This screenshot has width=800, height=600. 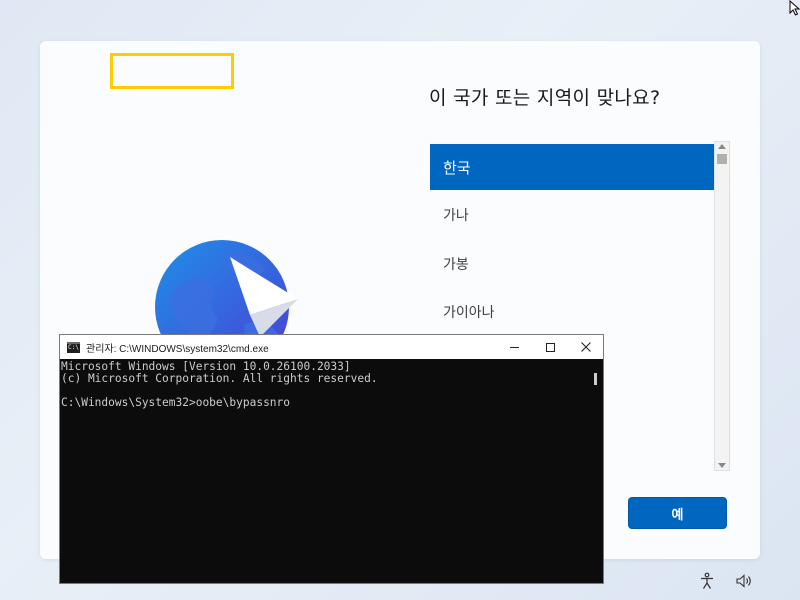 I want to click on maximize-icon, so click(x=550, y=347).